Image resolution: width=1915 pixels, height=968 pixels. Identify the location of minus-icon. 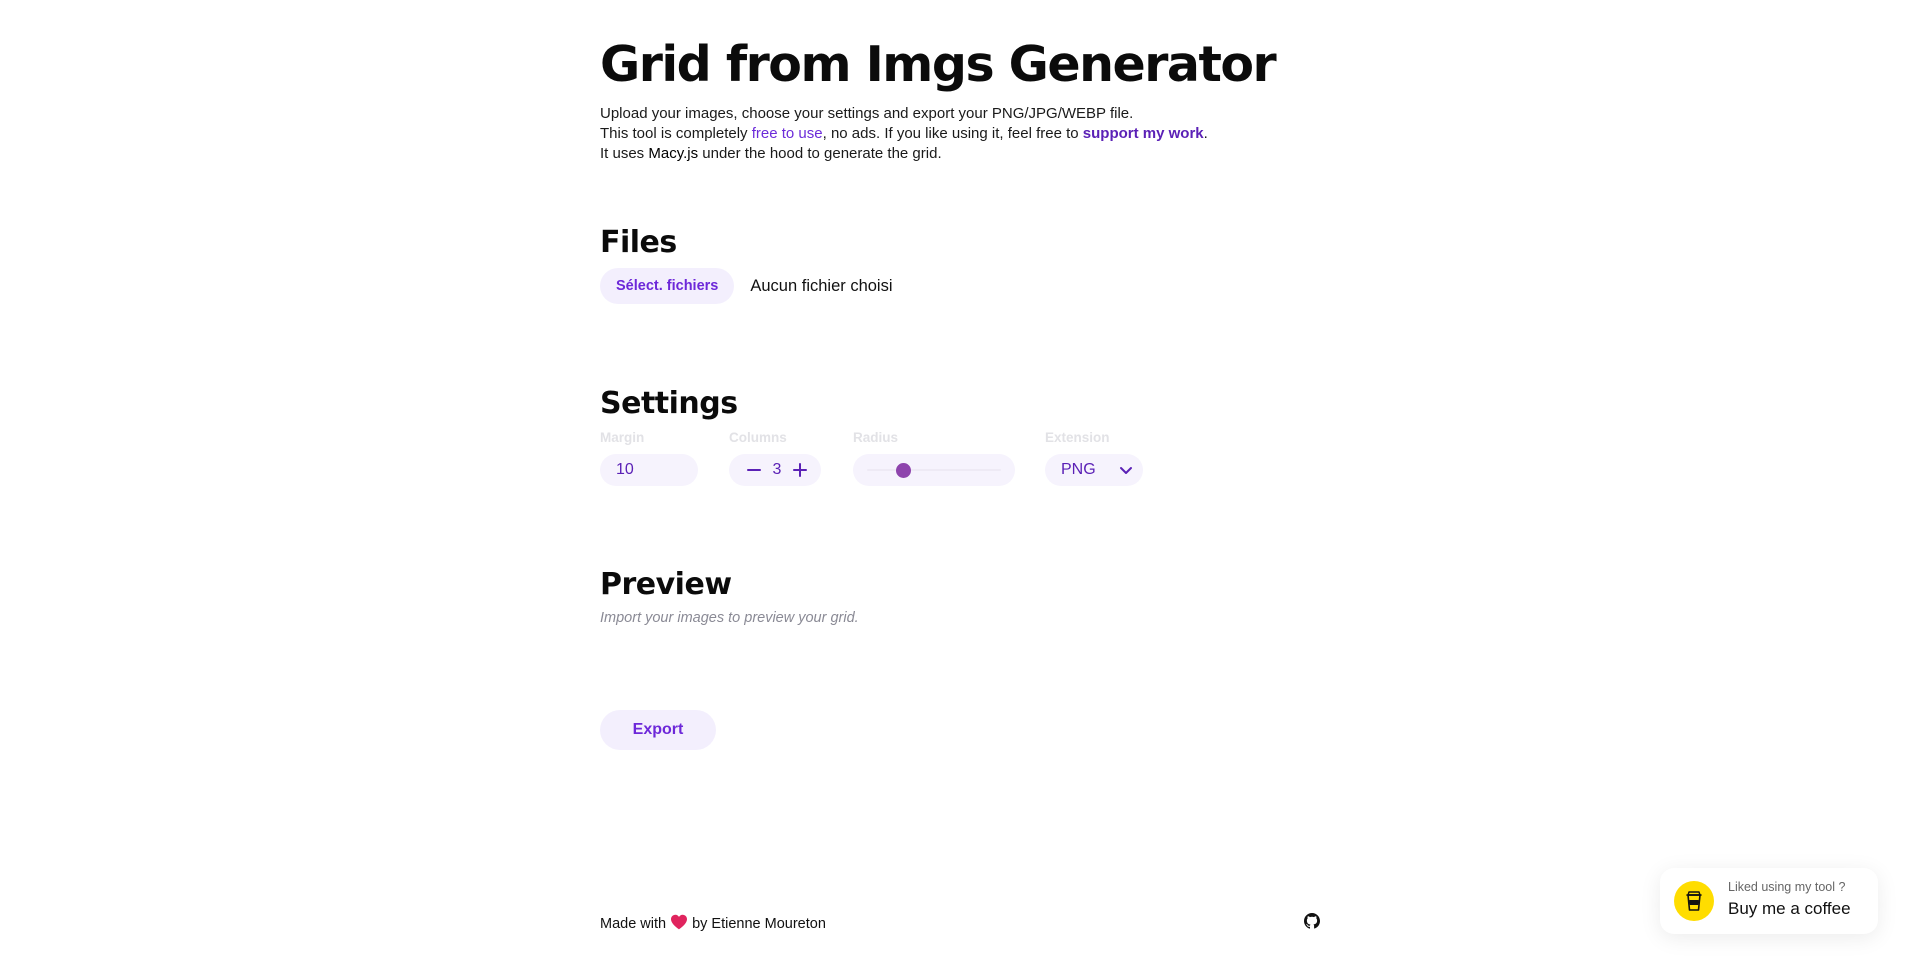
(754, 470).